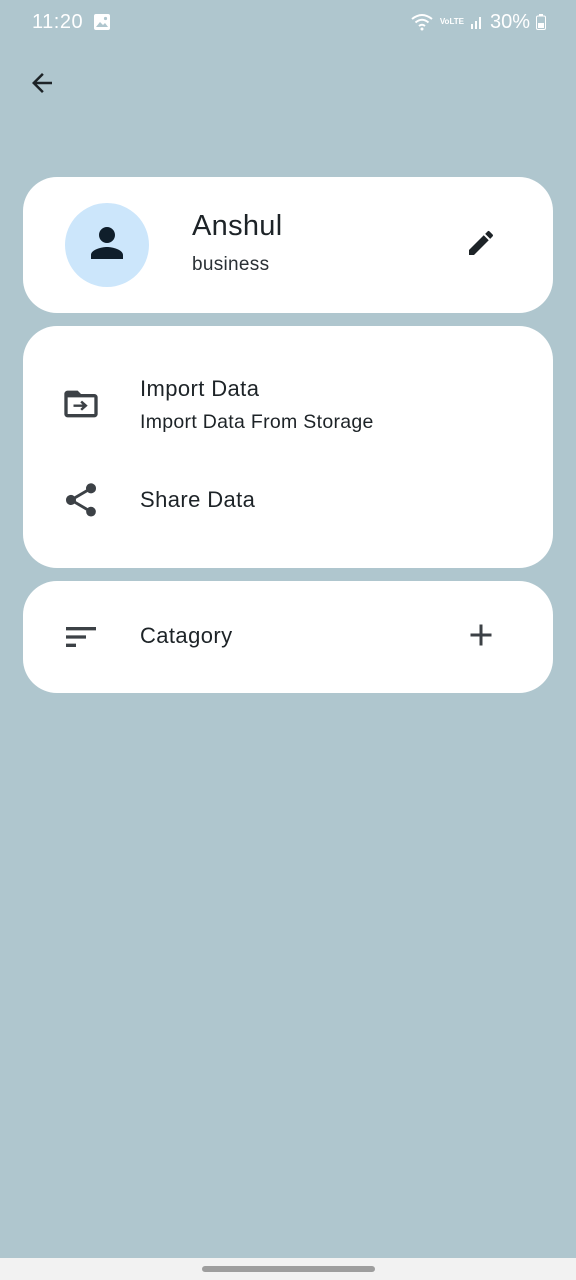 This screenshot has width=576, height=1280. Describe the element at coordinates (231, 264) in the screenshot. I see `profile-type: business` at that location.